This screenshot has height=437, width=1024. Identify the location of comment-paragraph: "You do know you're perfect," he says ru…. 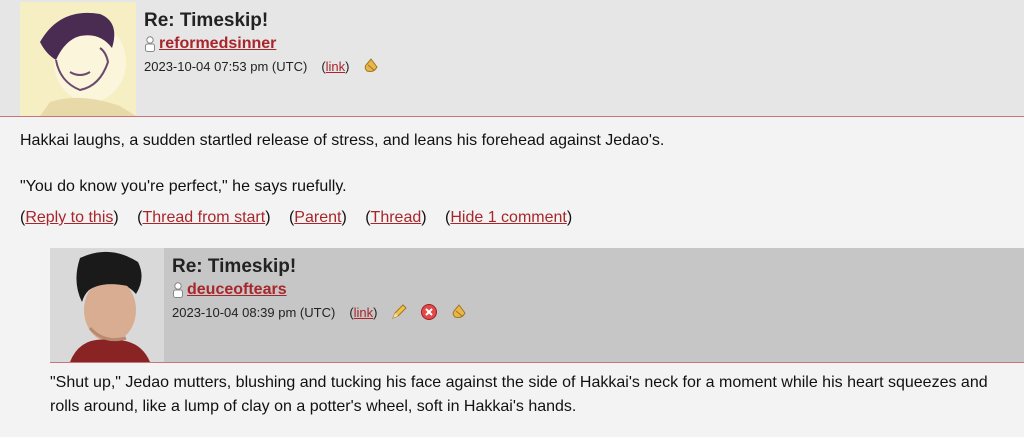
(183, 186).